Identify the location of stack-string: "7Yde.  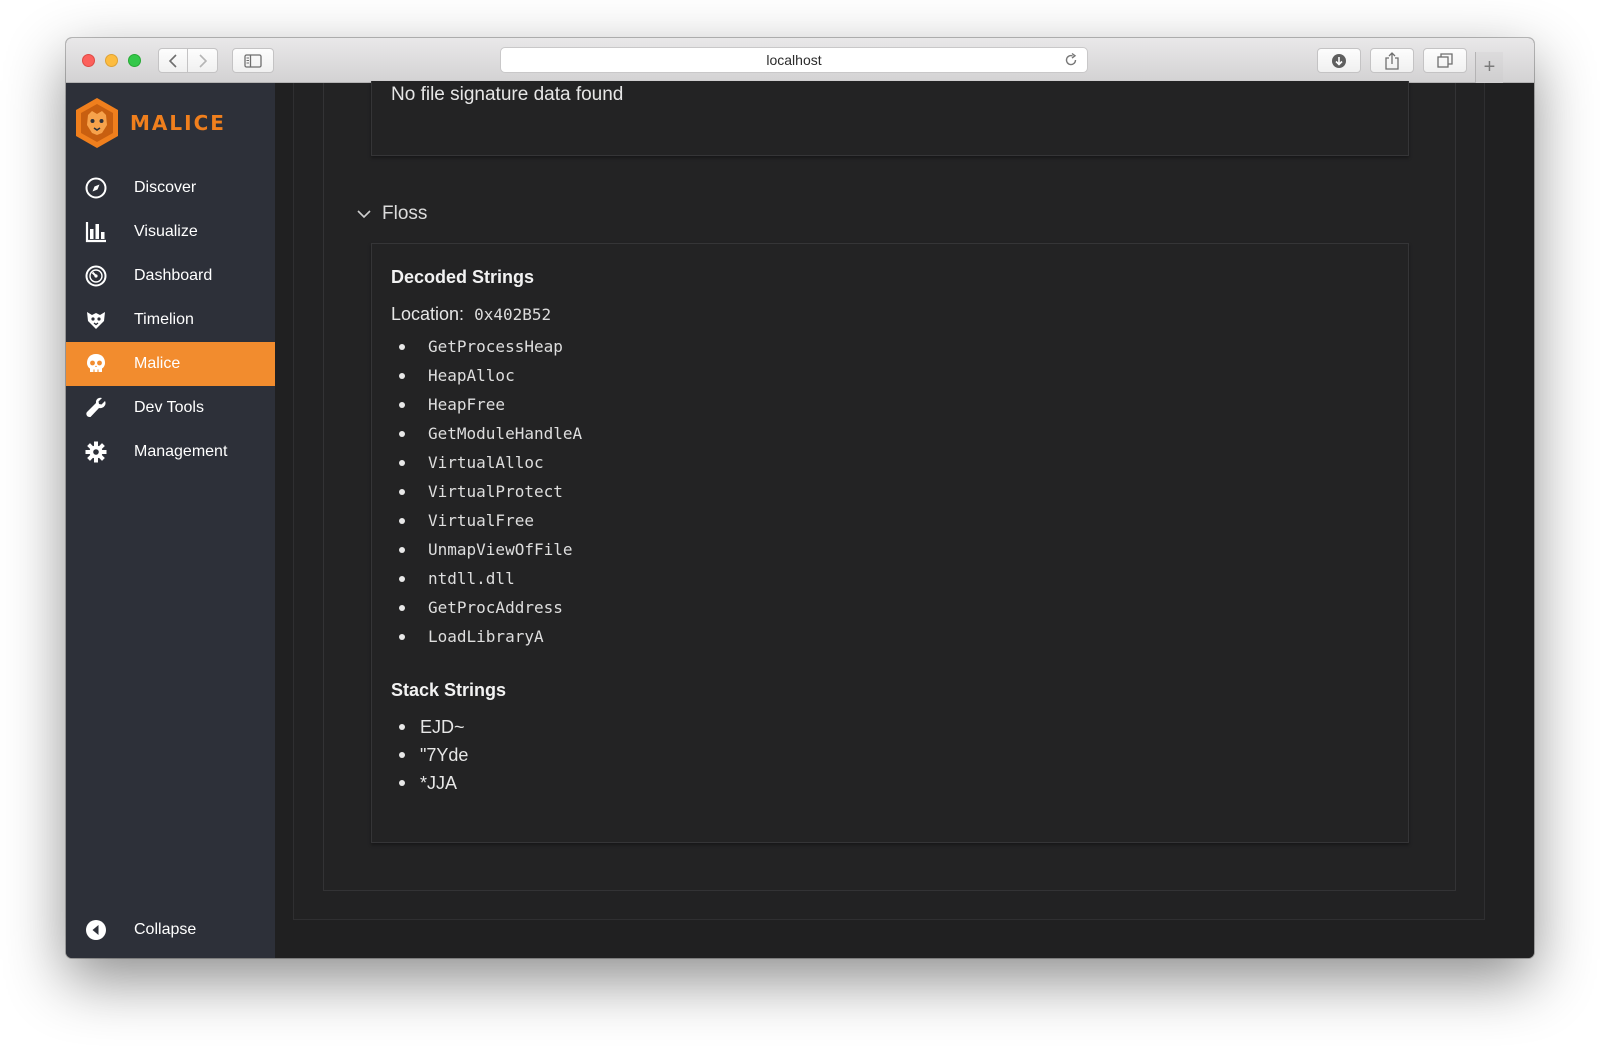
(444, 754).